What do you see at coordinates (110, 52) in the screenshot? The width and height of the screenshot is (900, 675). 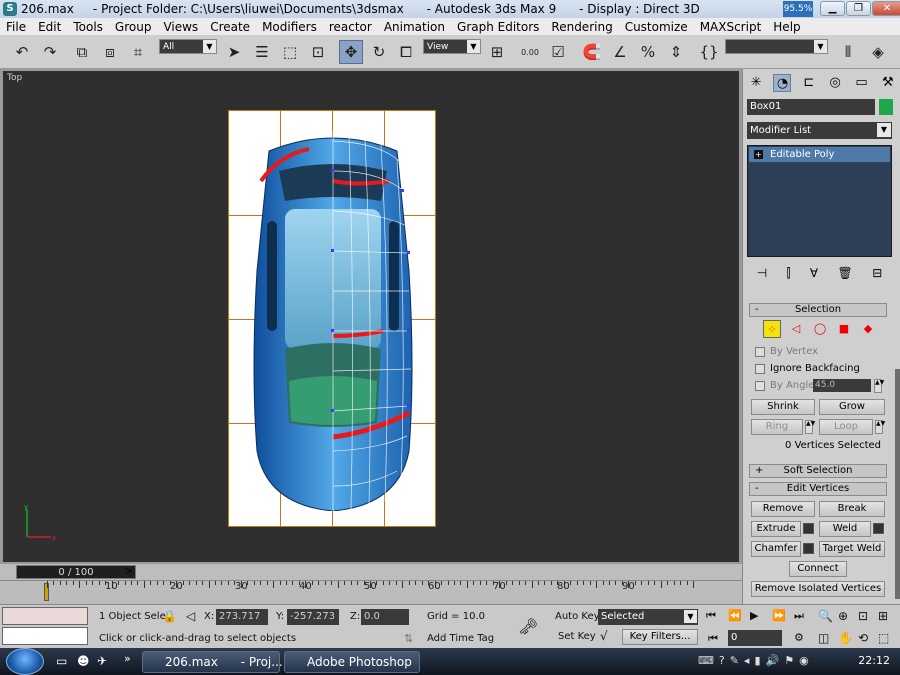 I see `unlink-icon: ⧈` at bounding box center [110, 52].